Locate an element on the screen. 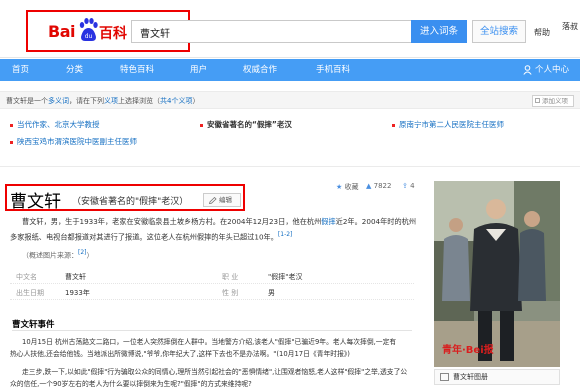 The image size is (580, 390). polysemy-item-current: 安徽省著名的“假摔”老汉 is located at coordinates (246, 124).